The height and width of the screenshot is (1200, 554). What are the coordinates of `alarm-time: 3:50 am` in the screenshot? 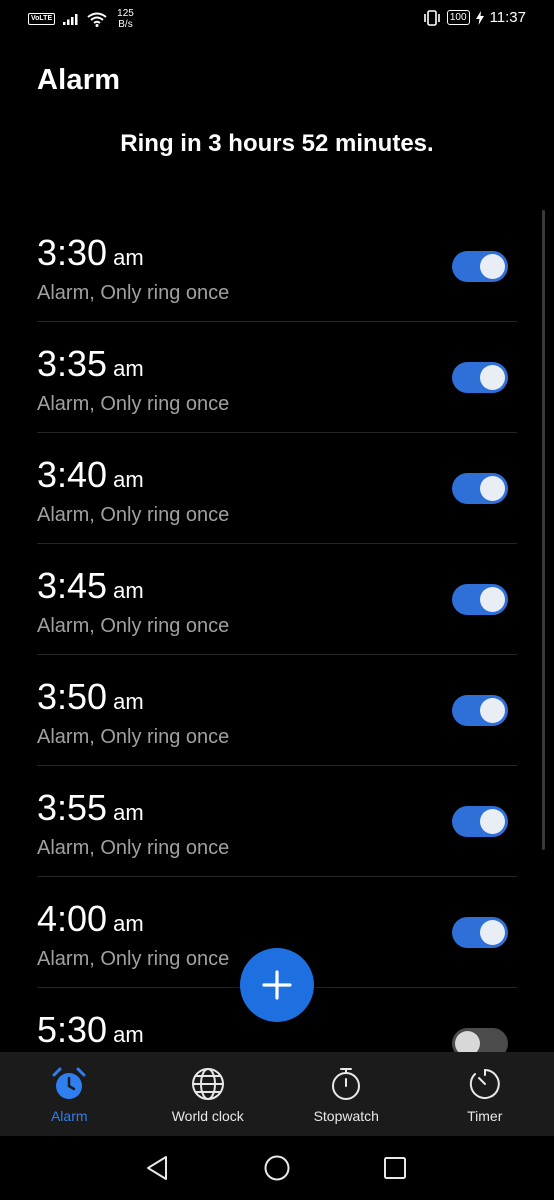 It's located at (90, 699).